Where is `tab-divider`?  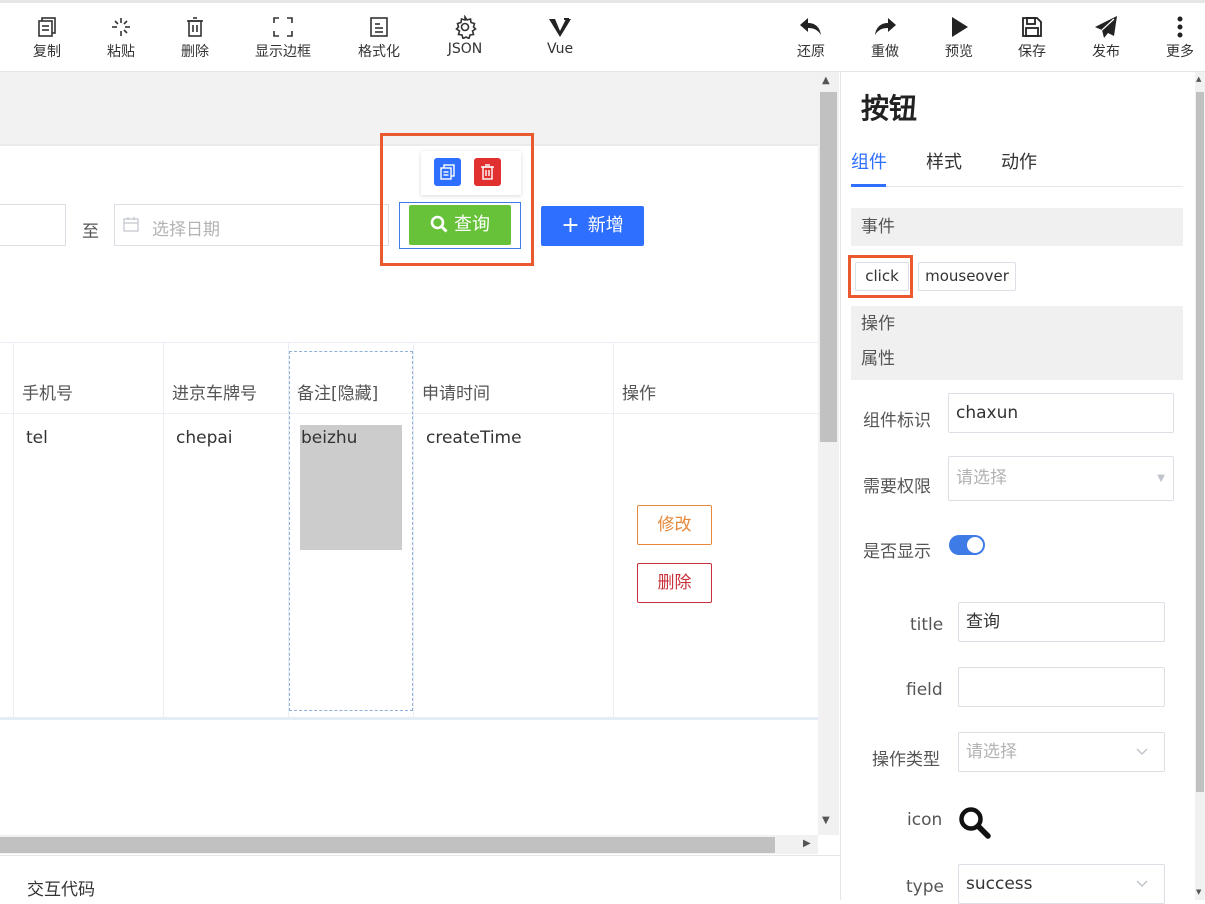 tab-divider is located at coordinates (1017, 186).